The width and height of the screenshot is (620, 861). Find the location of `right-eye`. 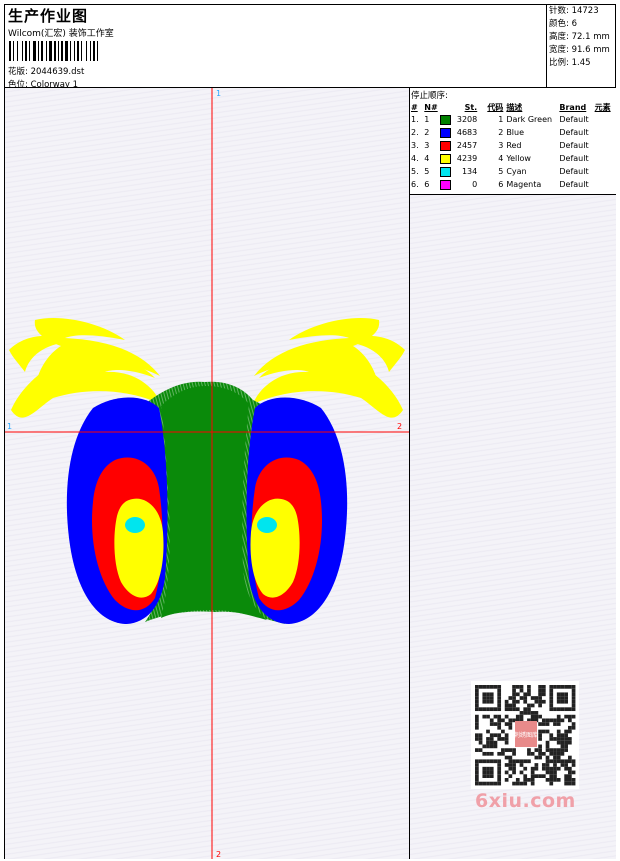

right-eye is located at coordinates (297, 510).